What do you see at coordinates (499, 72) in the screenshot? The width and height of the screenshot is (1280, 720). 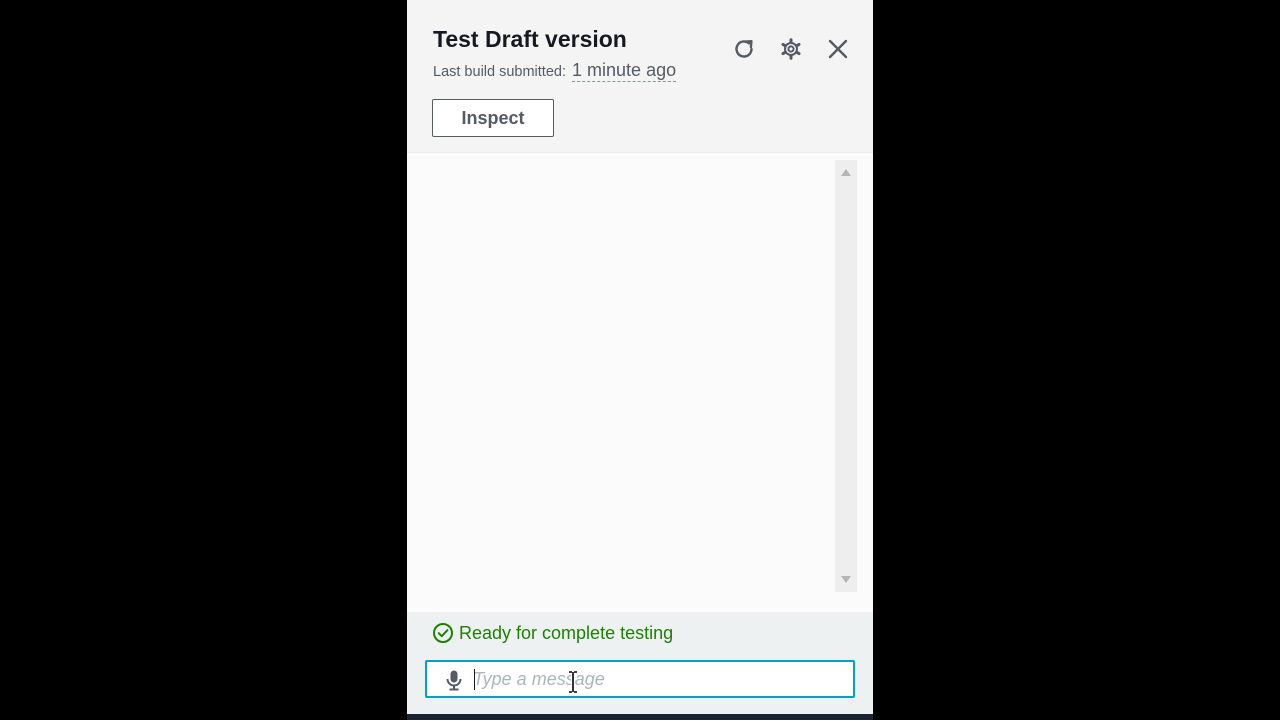 I see `last-build-label: Last build submitted:` at bounding box center [499, 72].